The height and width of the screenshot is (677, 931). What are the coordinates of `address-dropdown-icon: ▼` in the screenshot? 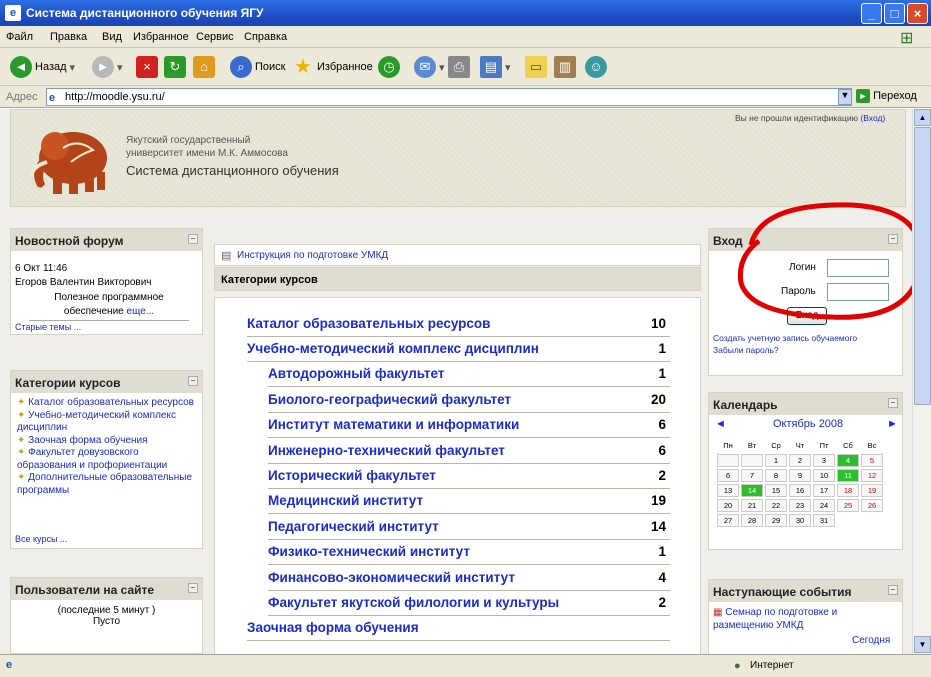 It's located at (845, 97).